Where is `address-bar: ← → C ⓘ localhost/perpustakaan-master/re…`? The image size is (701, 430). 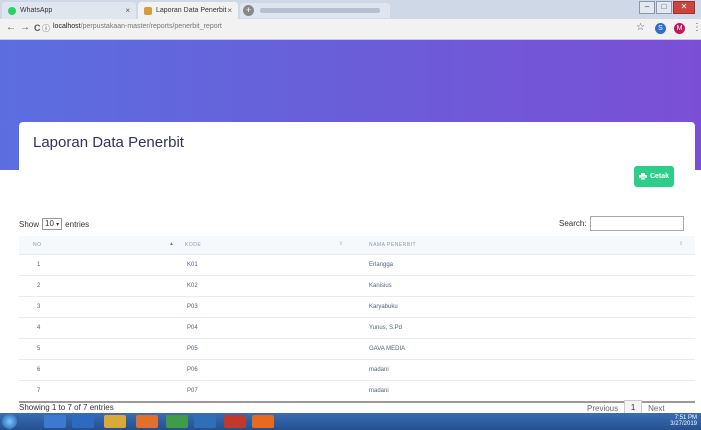
address-bar: ← → C ⓘ localhost/perpustakaan-master/re… is located at coordinates (350, 29).